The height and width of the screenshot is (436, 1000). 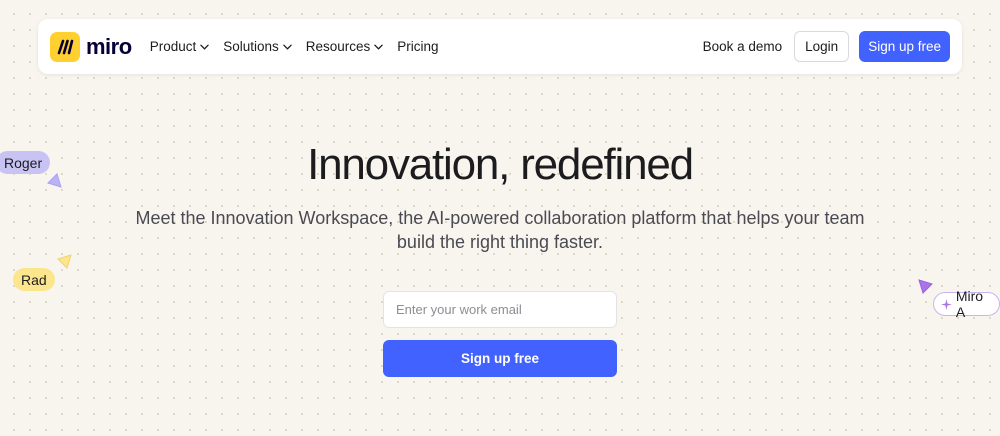 What do you see at coordinates (500, 358) in the screenshot?
I see `hero-signup-button: Sign up free` at bounding box center [500, 358].